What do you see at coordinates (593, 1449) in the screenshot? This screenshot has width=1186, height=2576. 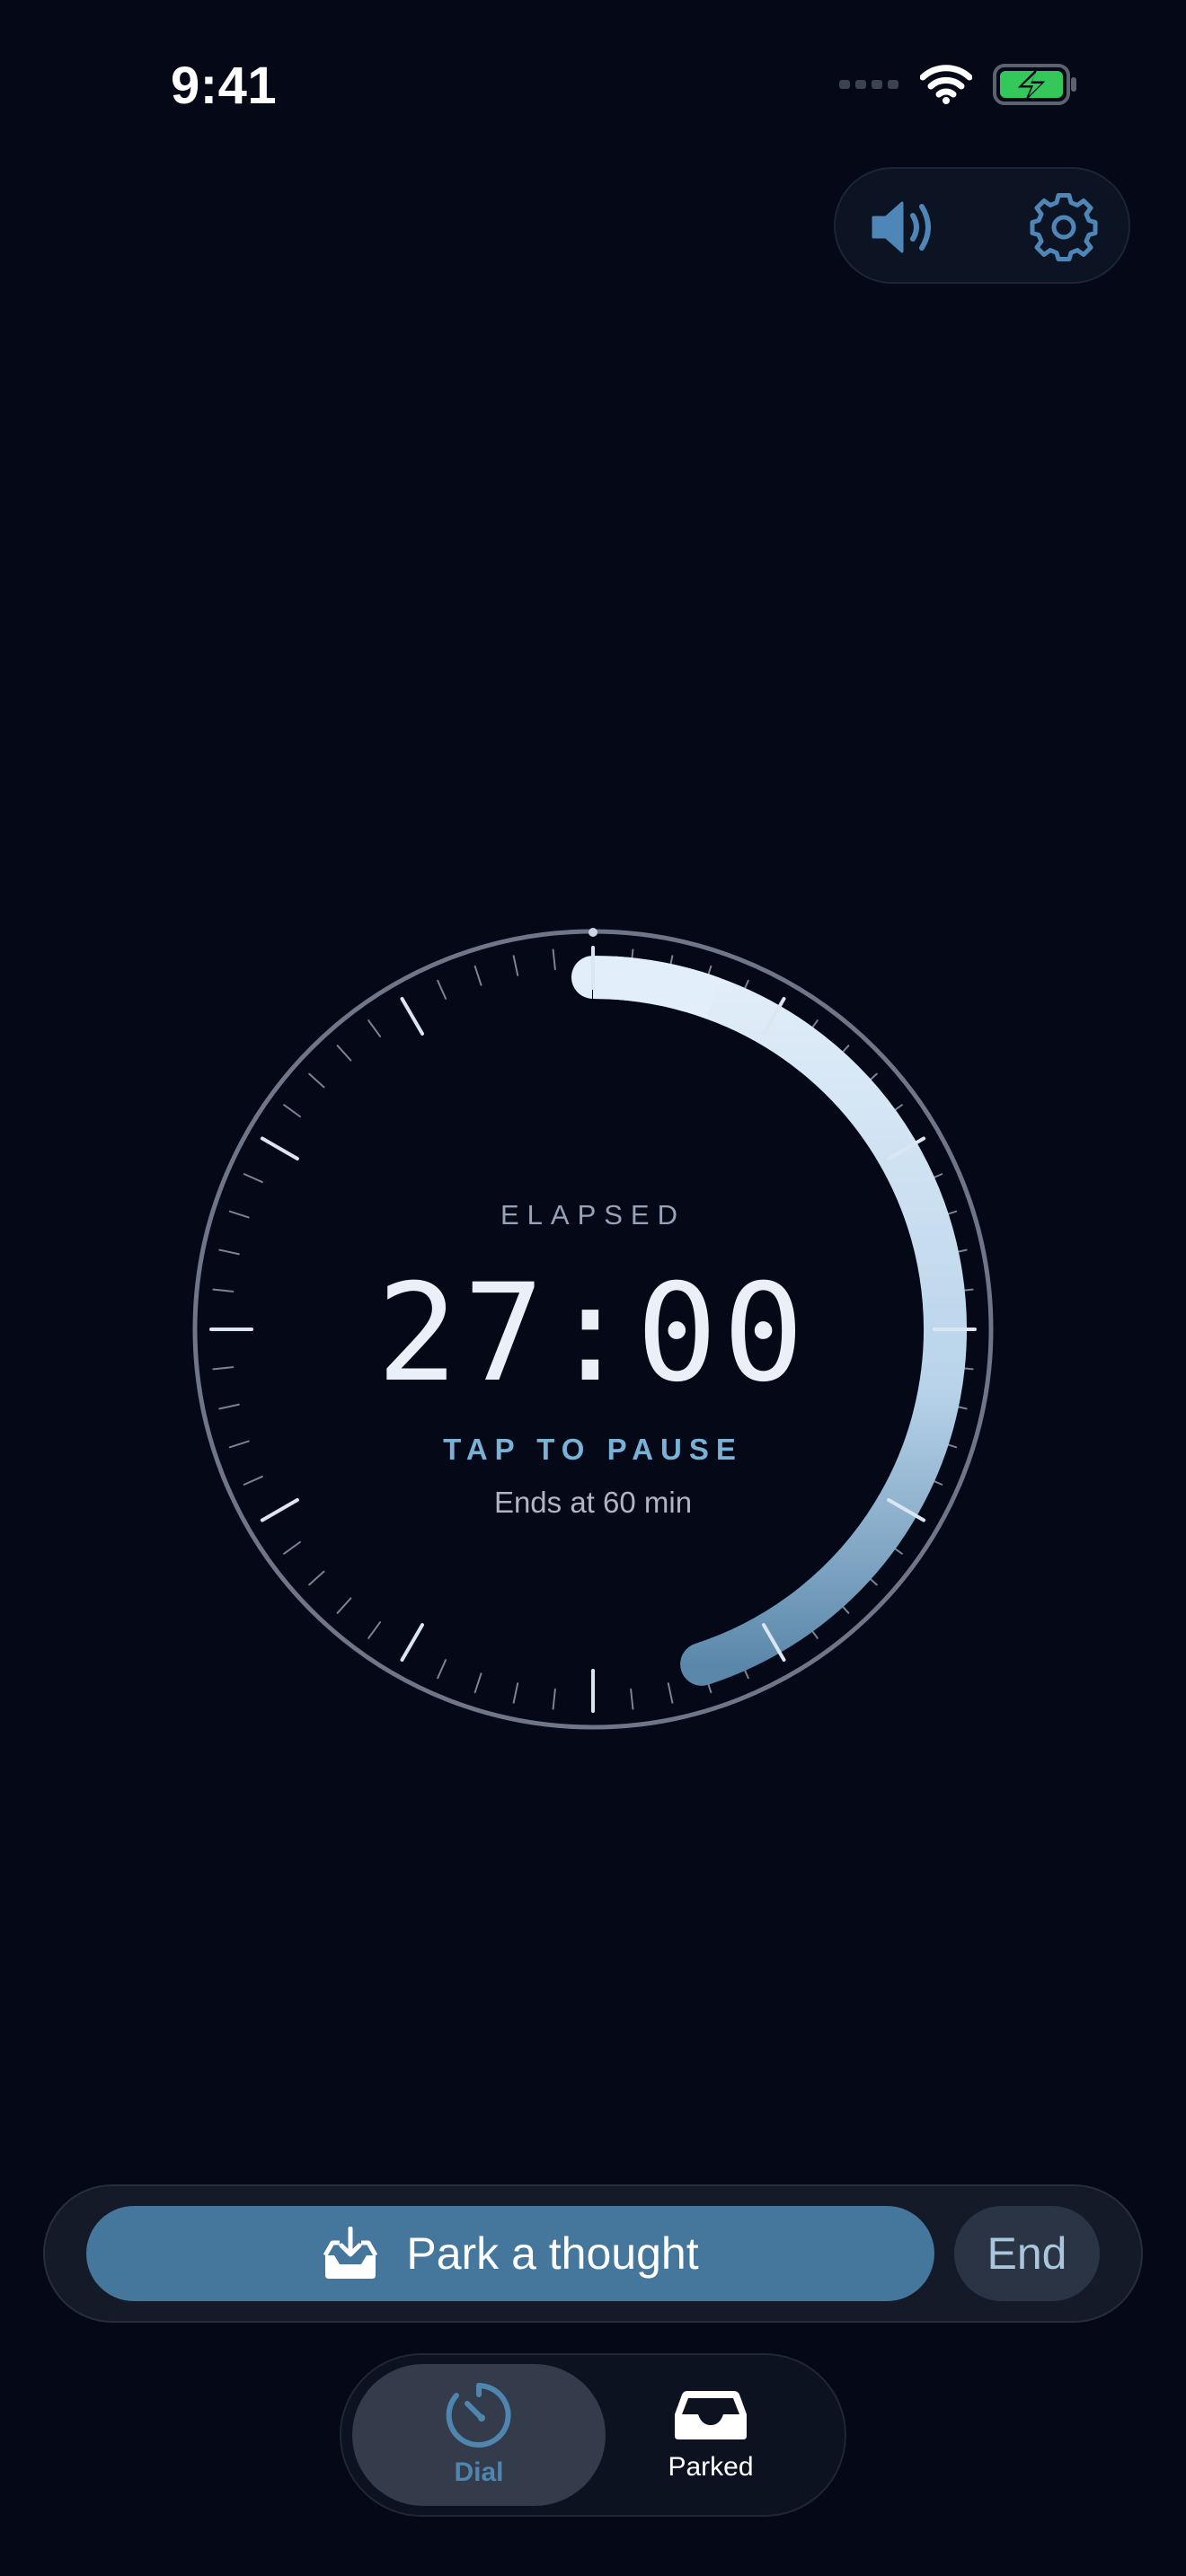 I see `tap-to-pause-label: TAP TO PAUSE` at bounding box center [593, 1449].